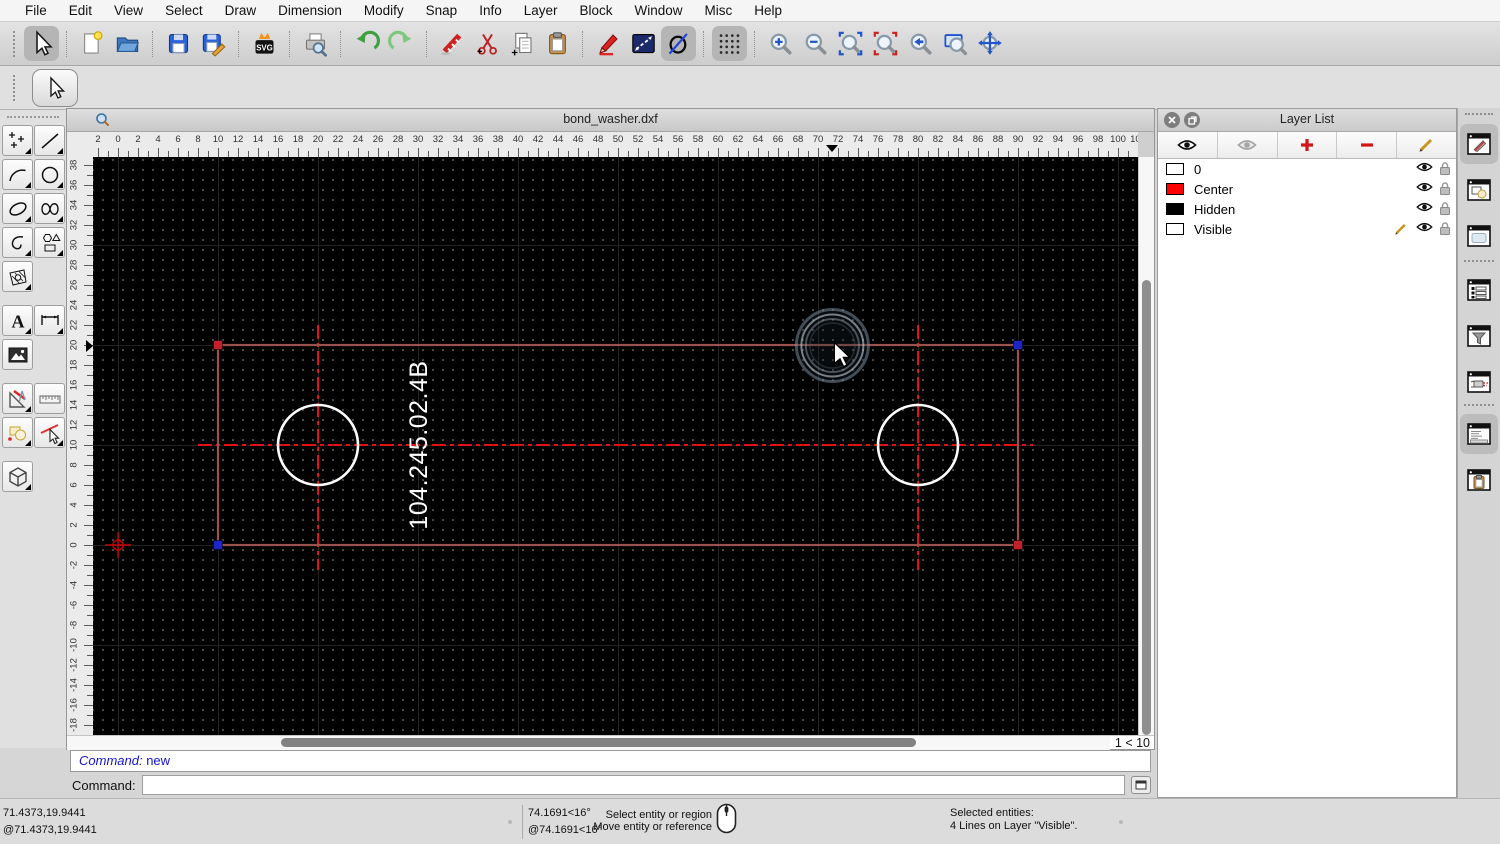 This screenshot has height=844, width=1500. What do you see at coordinates (41, 43) in the screenshot?
I see `select-button` at bounding box center [41, 43].